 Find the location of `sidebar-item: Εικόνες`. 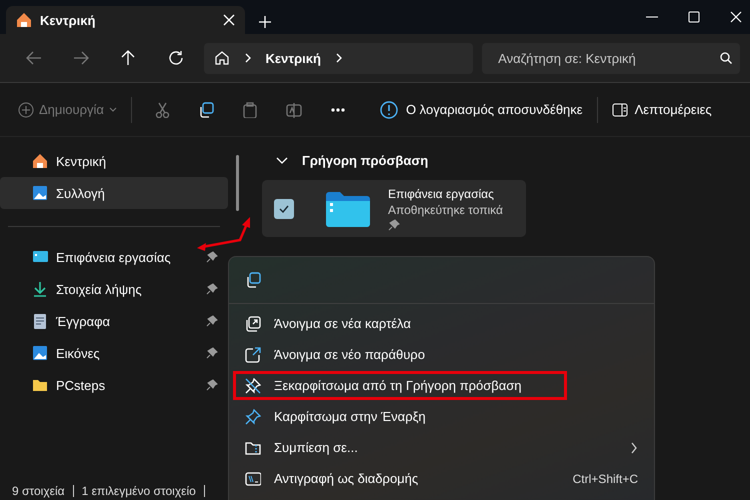

sidebar-item: Εικόνες is located at coordinates (114, 353).